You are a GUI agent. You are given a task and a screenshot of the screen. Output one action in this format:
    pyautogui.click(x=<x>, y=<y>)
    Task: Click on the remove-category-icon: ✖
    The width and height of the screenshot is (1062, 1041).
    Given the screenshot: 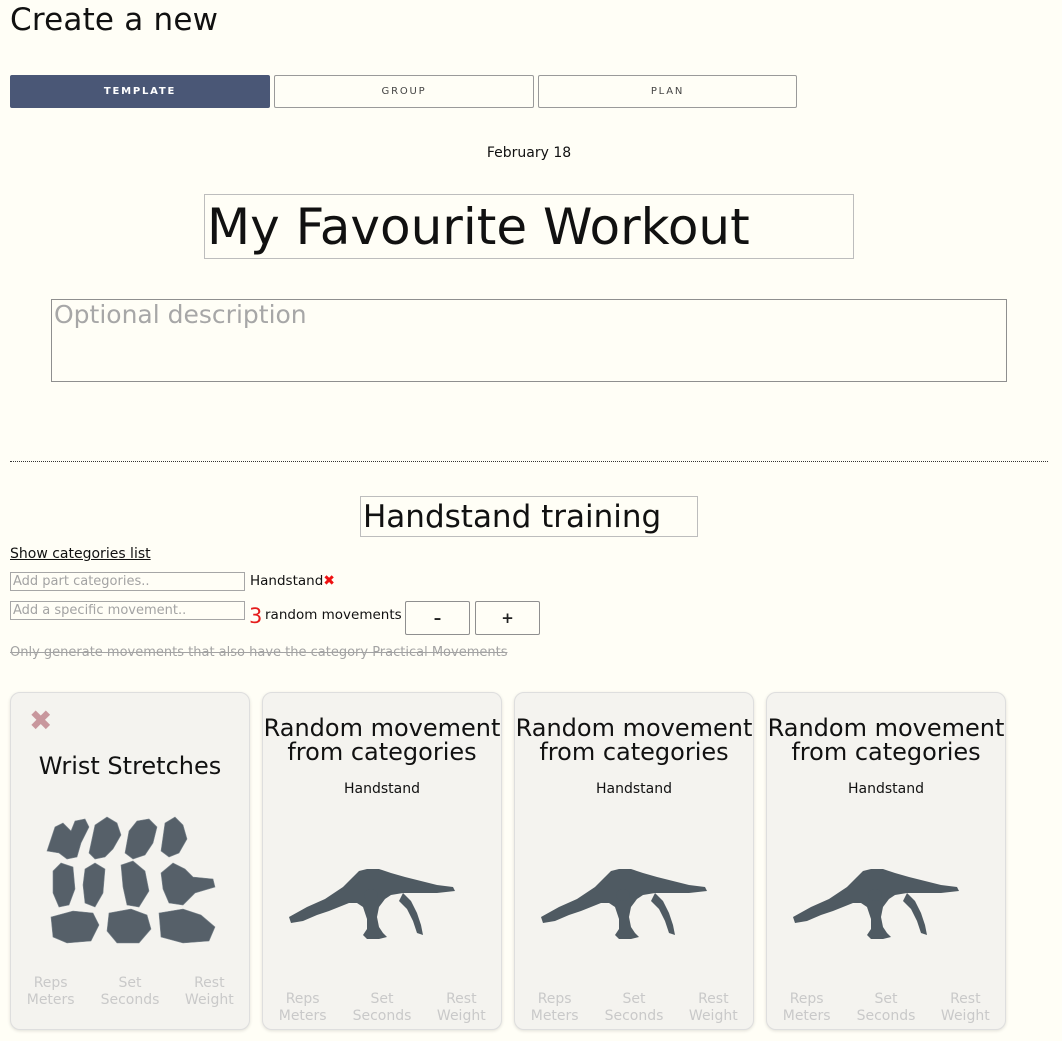 What is the action you would take?
    pyautogui.click(x=329, y=581)
    